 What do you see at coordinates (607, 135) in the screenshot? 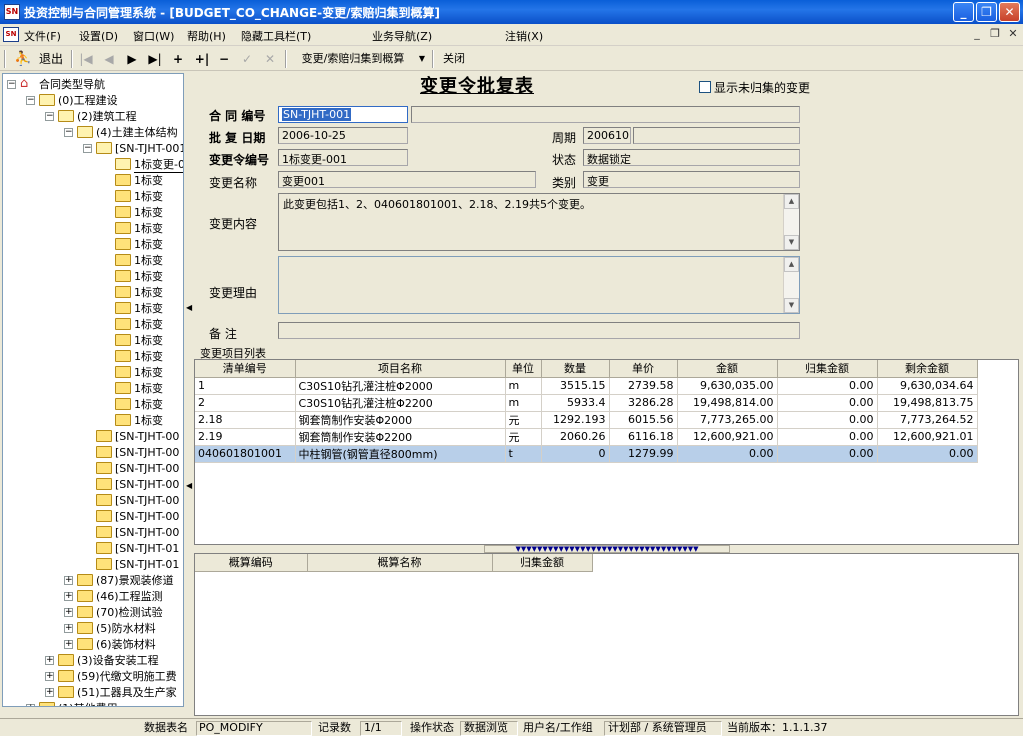
I see `period-field: 200610` at bounding box center [607, 135].